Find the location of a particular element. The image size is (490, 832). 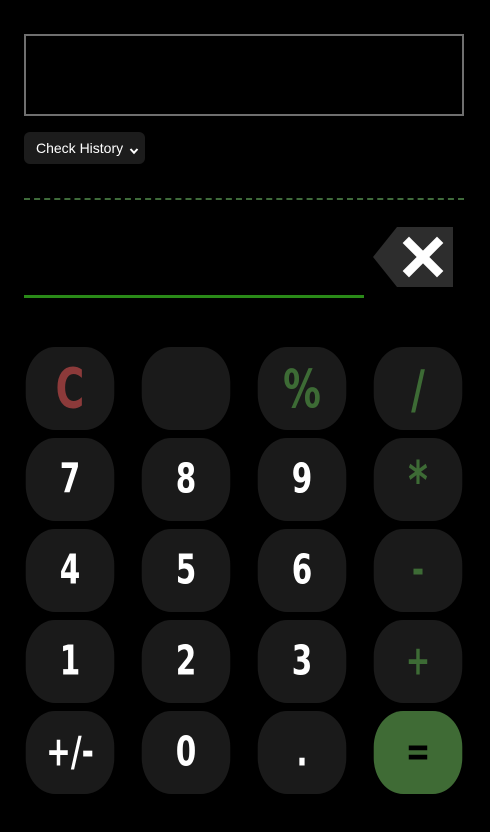

digit-5-button: 5 is located at coordinates (186, 570).